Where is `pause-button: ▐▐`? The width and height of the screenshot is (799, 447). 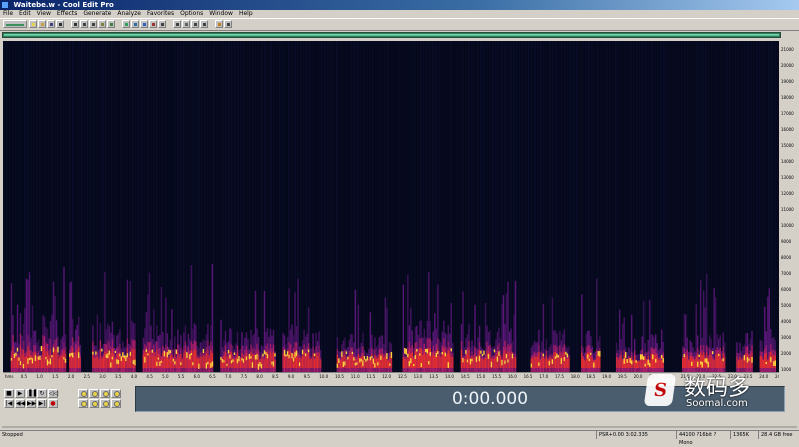 pause-button: ▐▐ is located at coordinates (31, 393).